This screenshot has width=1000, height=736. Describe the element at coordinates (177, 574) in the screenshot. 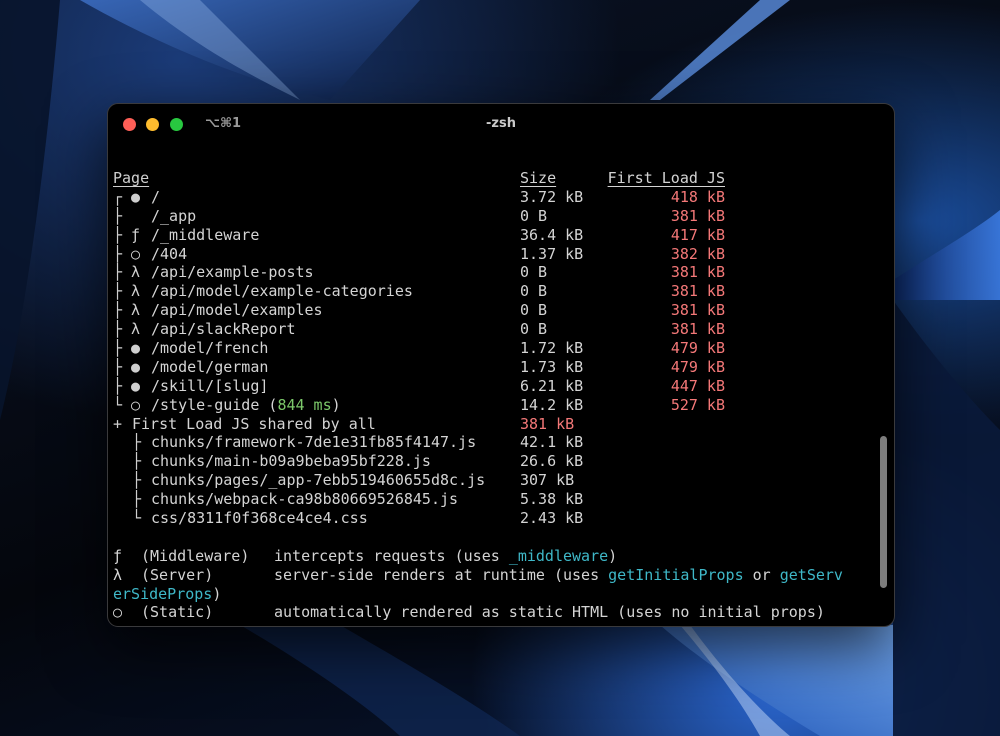

I see `legend-label: (Server)` at that location.